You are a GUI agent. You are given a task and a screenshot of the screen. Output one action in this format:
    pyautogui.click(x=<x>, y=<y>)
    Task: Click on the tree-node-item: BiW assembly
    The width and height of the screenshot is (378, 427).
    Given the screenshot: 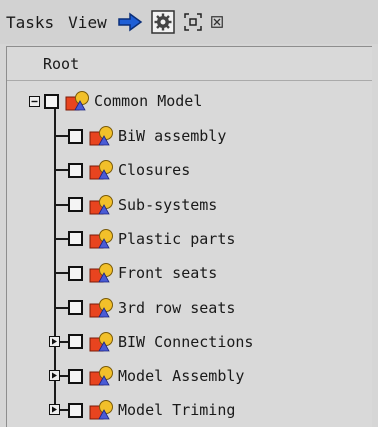 What is the action you would take?
    pyautogui.click(x=147, y=136)
    